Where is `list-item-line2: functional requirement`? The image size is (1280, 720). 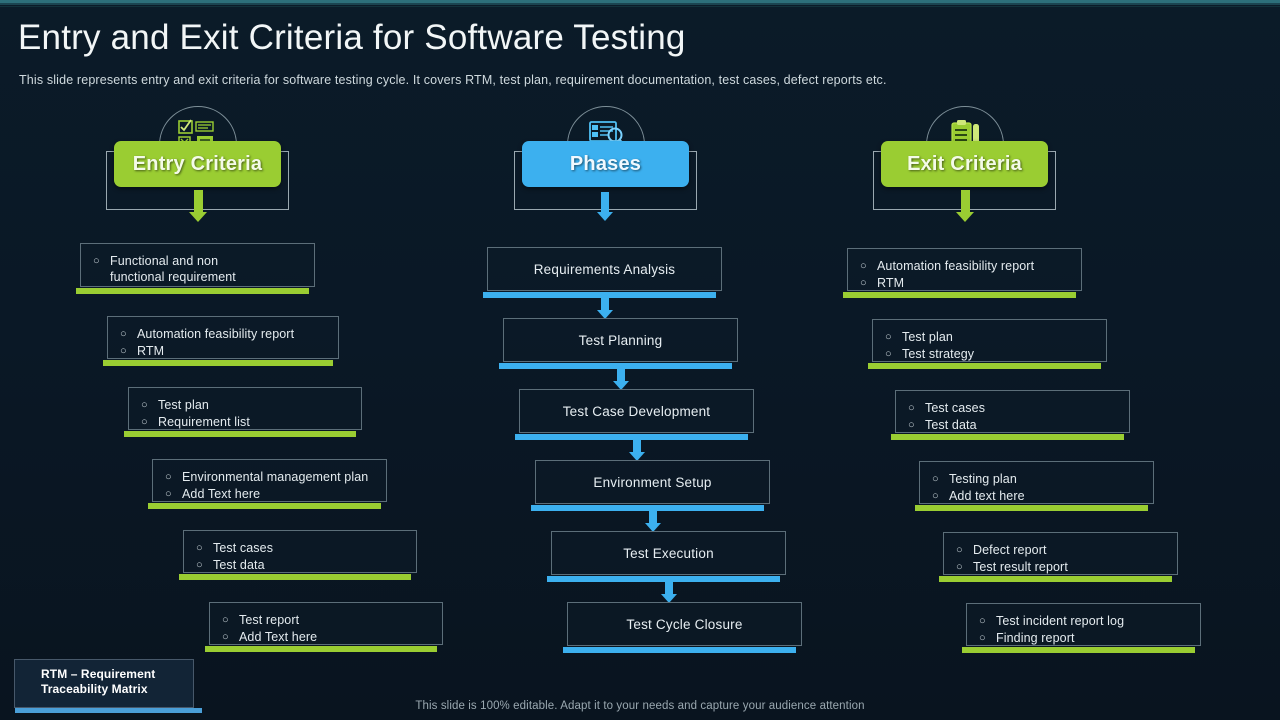 list-item-line2: functional requirement is located at coordinates (173, 277).